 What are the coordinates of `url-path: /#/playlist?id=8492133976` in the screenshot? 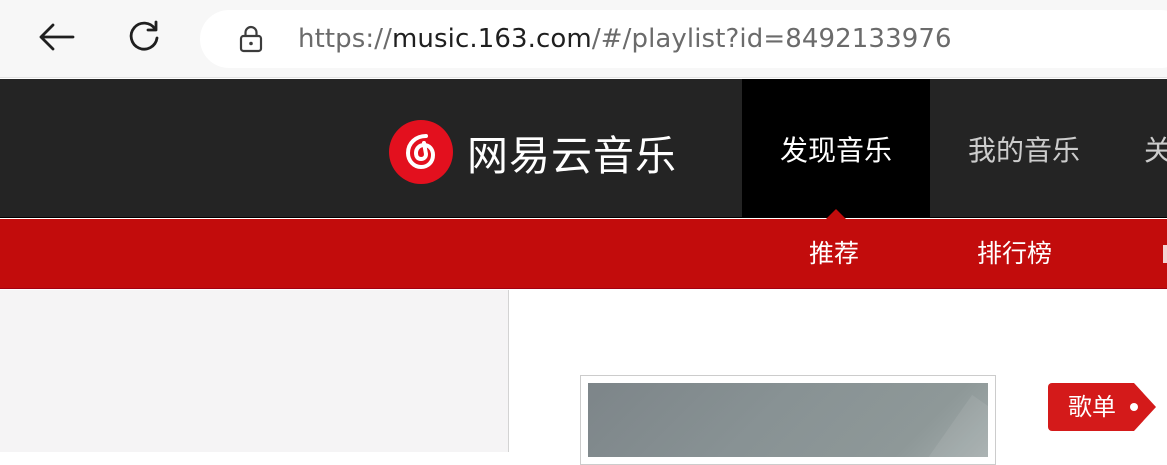 It's located at (771, 39).